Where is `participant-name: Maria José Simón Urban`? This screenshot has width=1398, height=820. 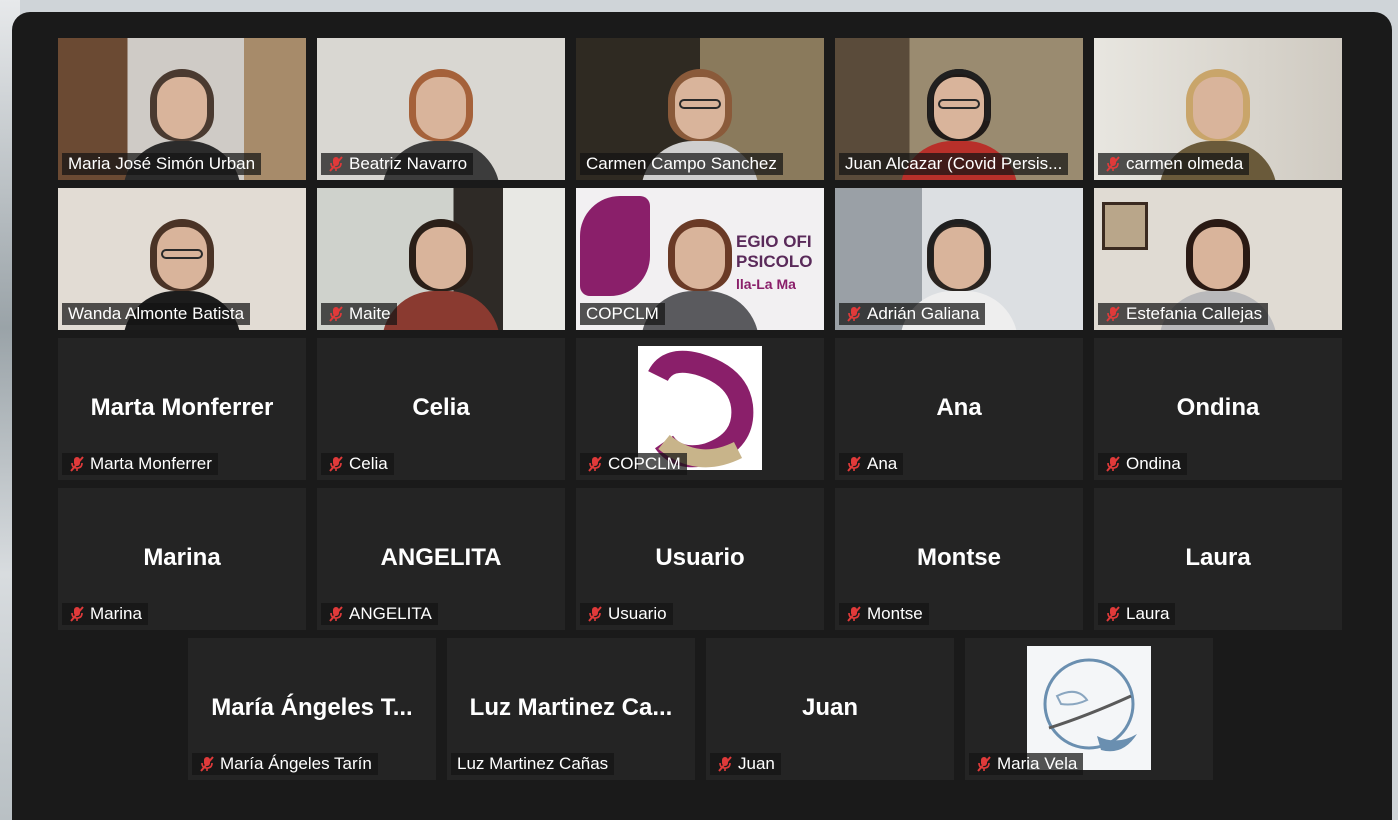
participant-name: Maria José Simón Urban is located at coordinates (162, 163).